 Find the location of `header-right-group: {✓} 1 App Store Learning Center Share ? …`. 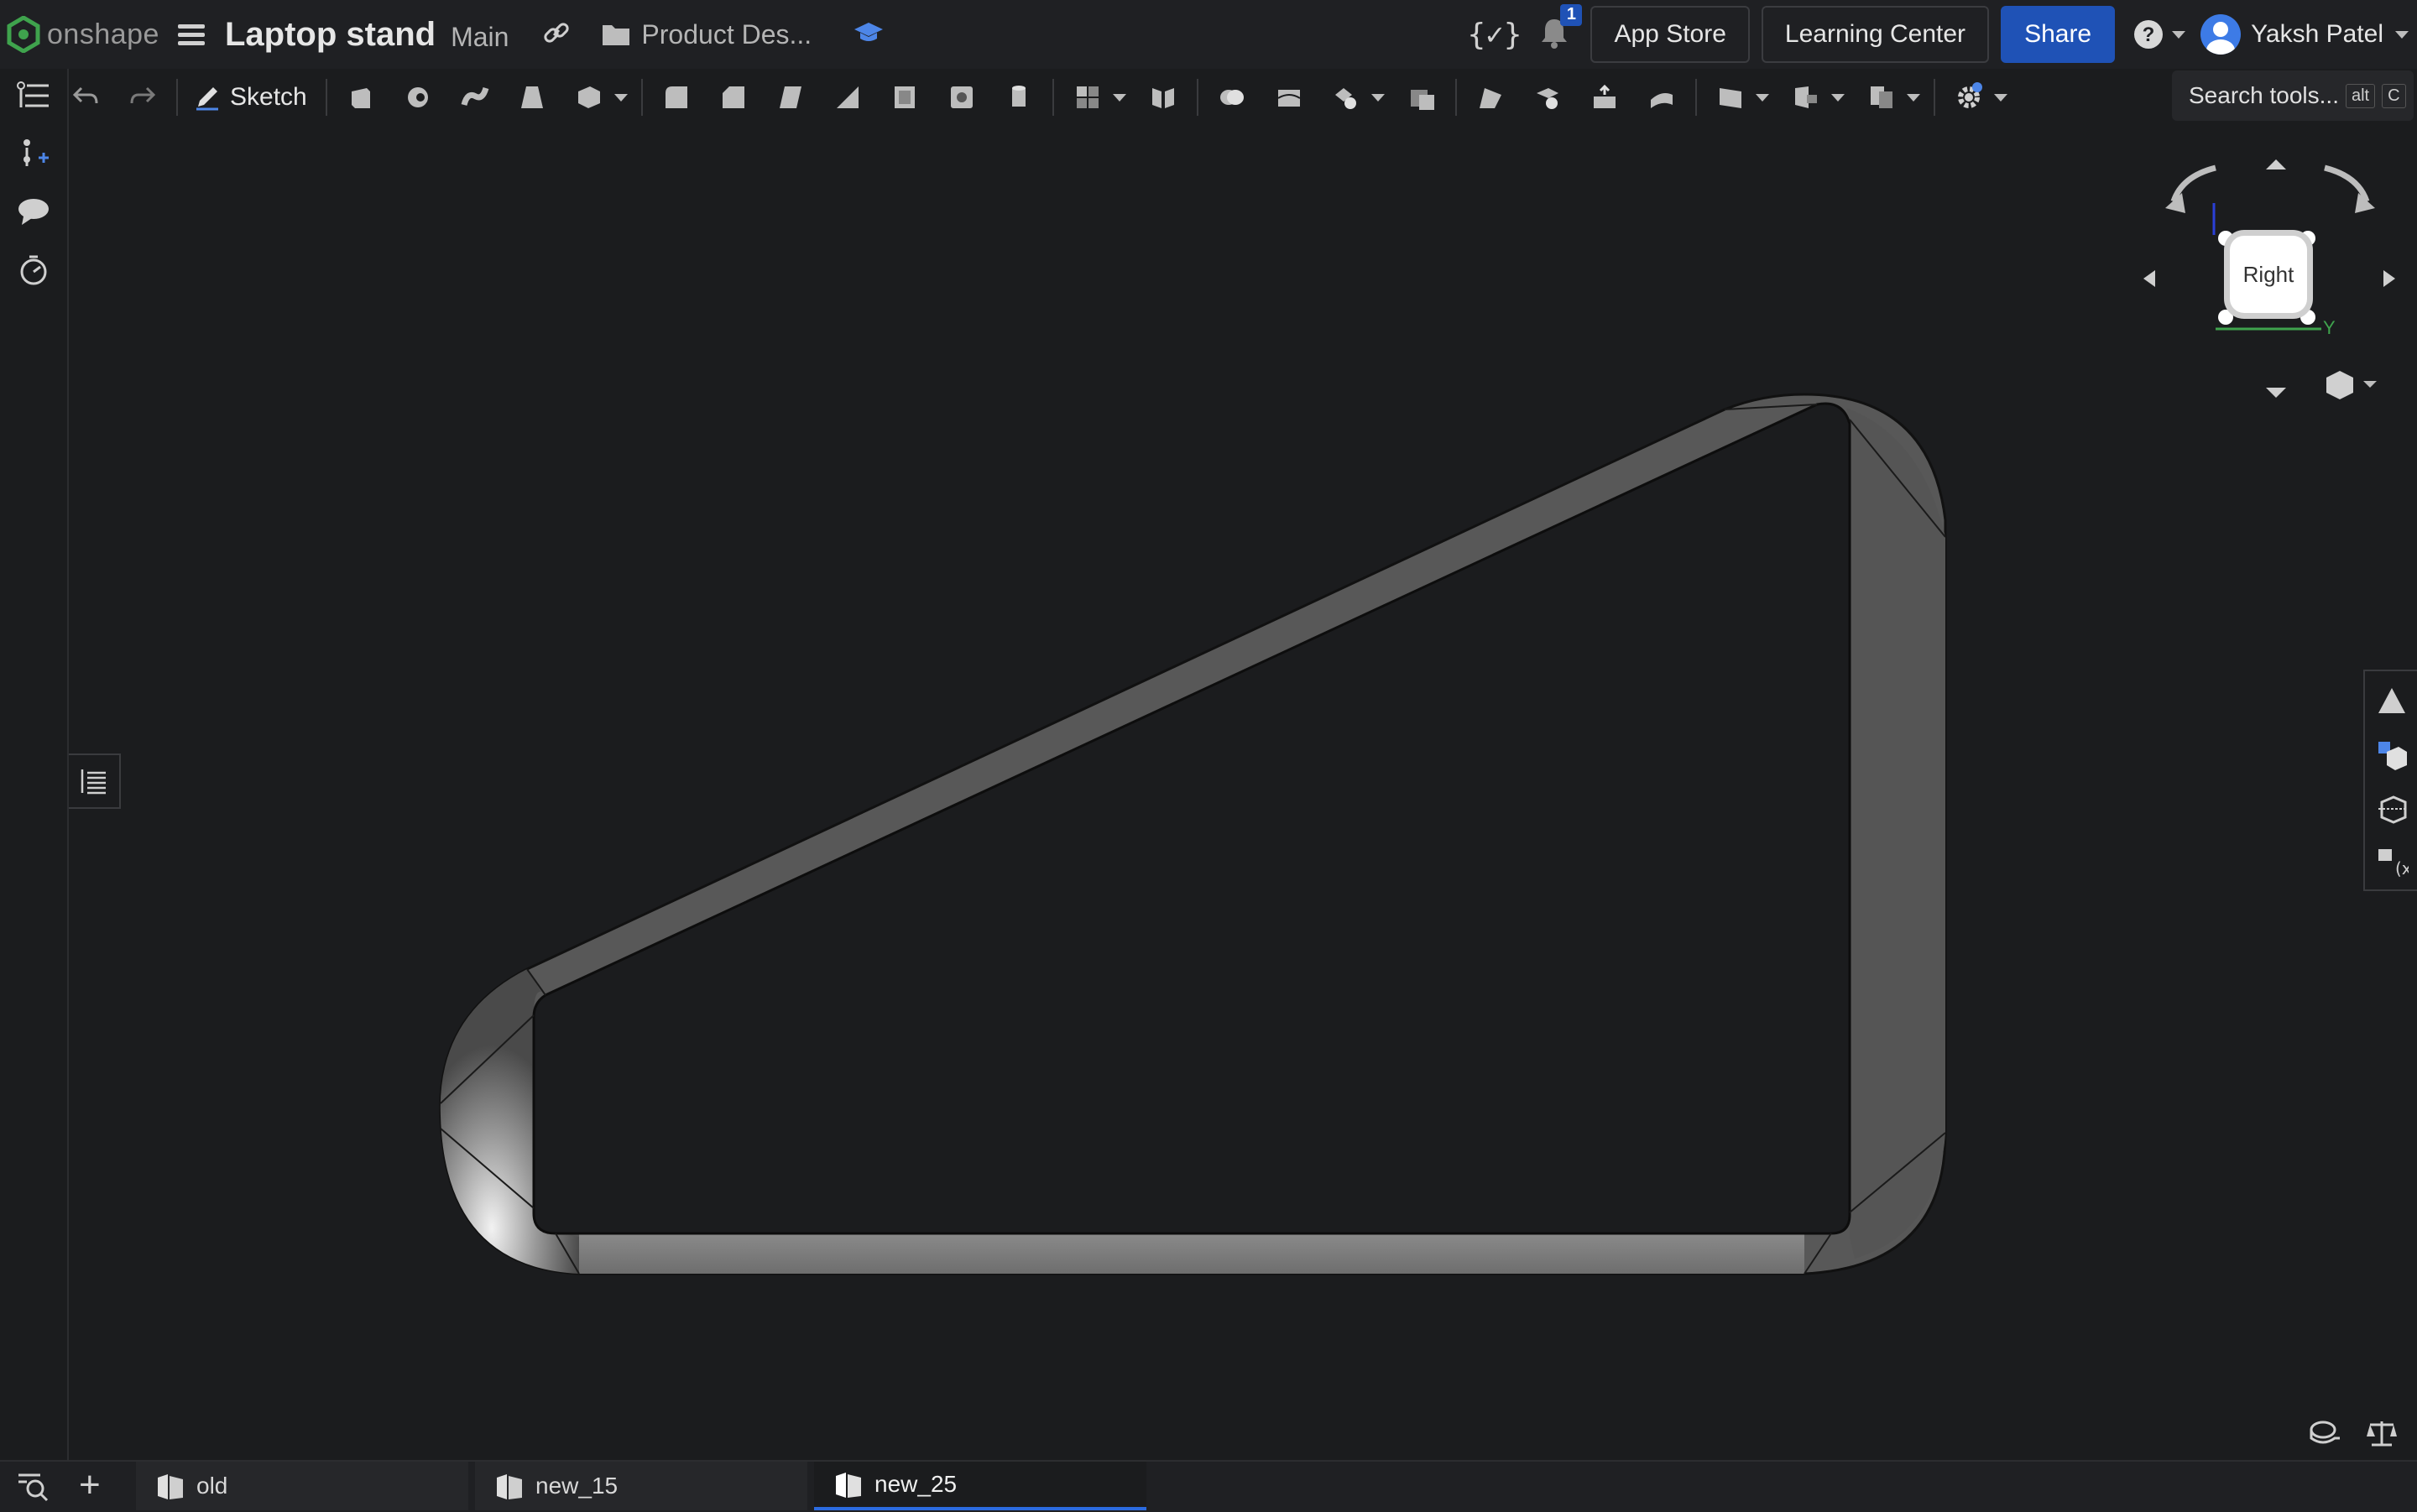

header-right-group: {✓} 1 App Store Learning Center Share ? … is located at coordinates (1942, 34).